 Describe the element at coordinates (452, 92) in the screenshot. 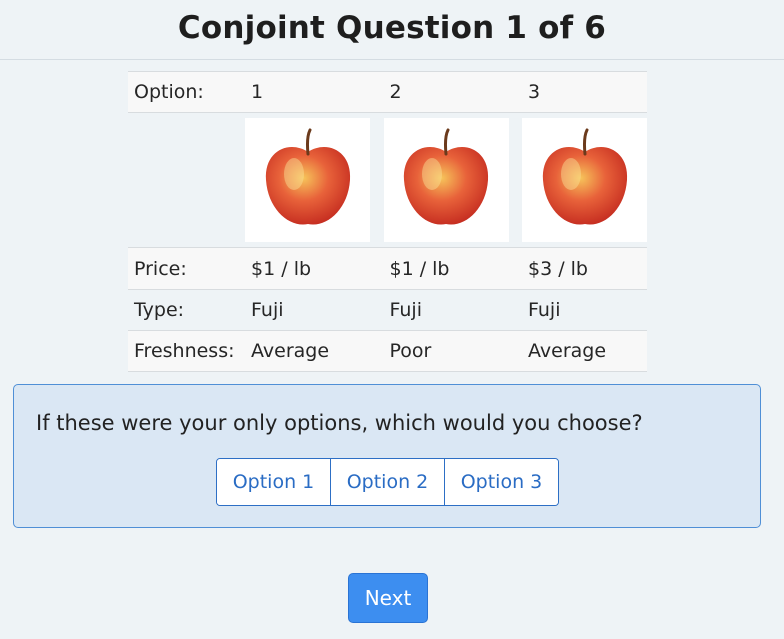

I see `option-number: 2` at that location.